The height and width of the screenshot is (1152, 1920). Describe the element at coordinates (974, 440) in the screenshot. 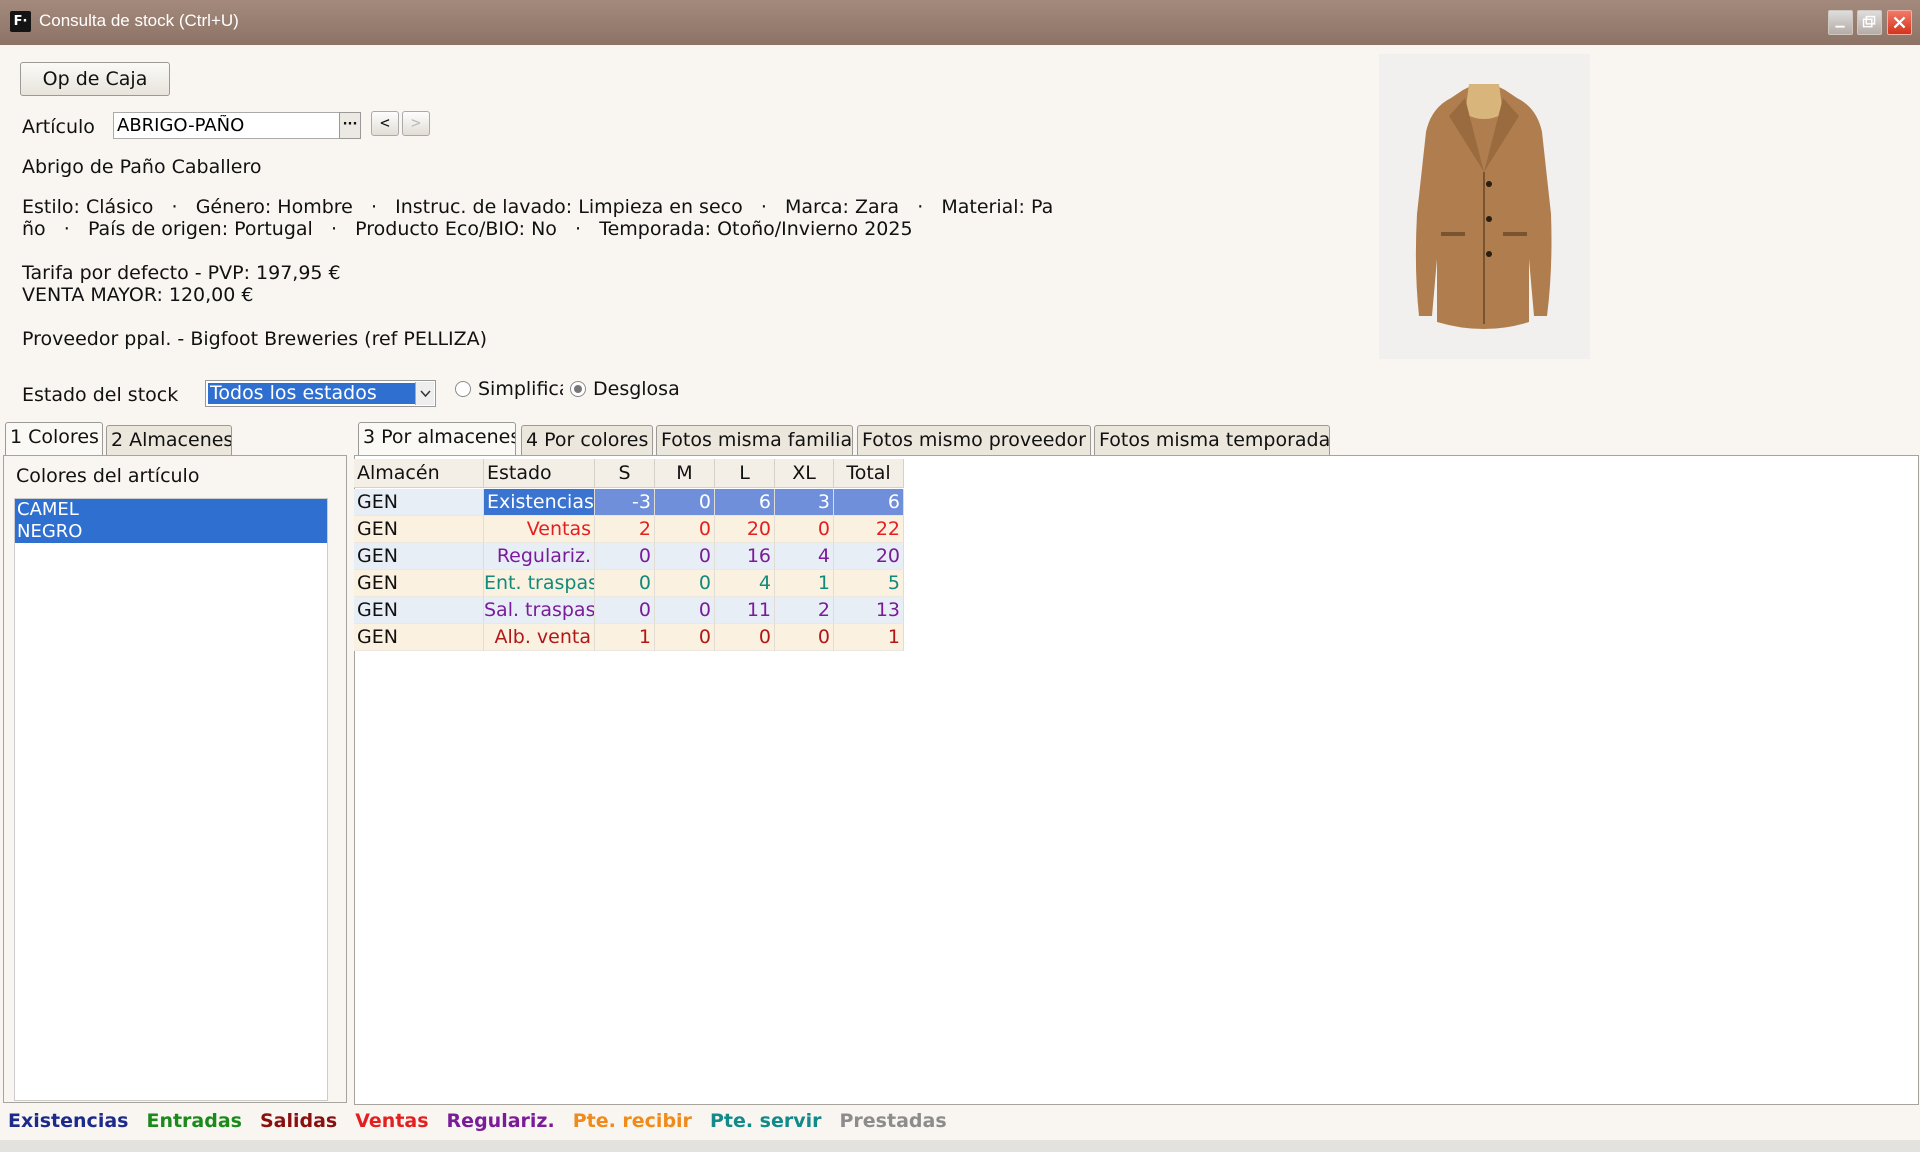

I see `tab-fotos-mismo-proveedor: Fotos mismo proveedor` at that location.